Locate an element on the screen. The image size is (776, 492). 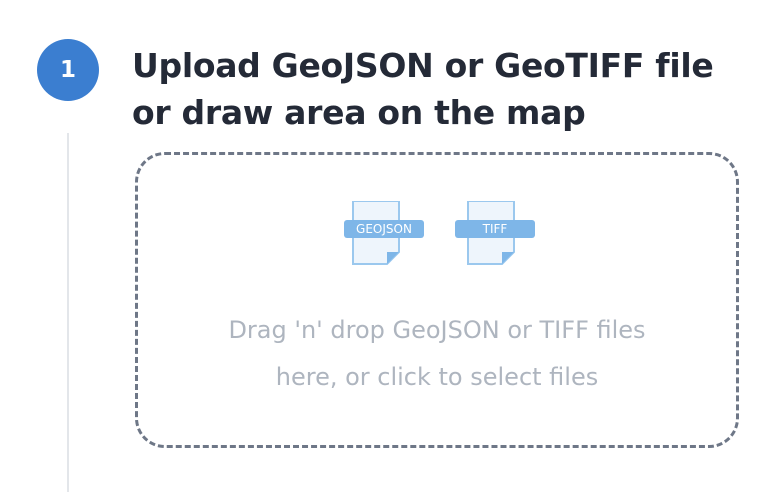
step-title-line-1: Upload GeoJSON or GeoTIFF file is located at coordinates (423, 65).